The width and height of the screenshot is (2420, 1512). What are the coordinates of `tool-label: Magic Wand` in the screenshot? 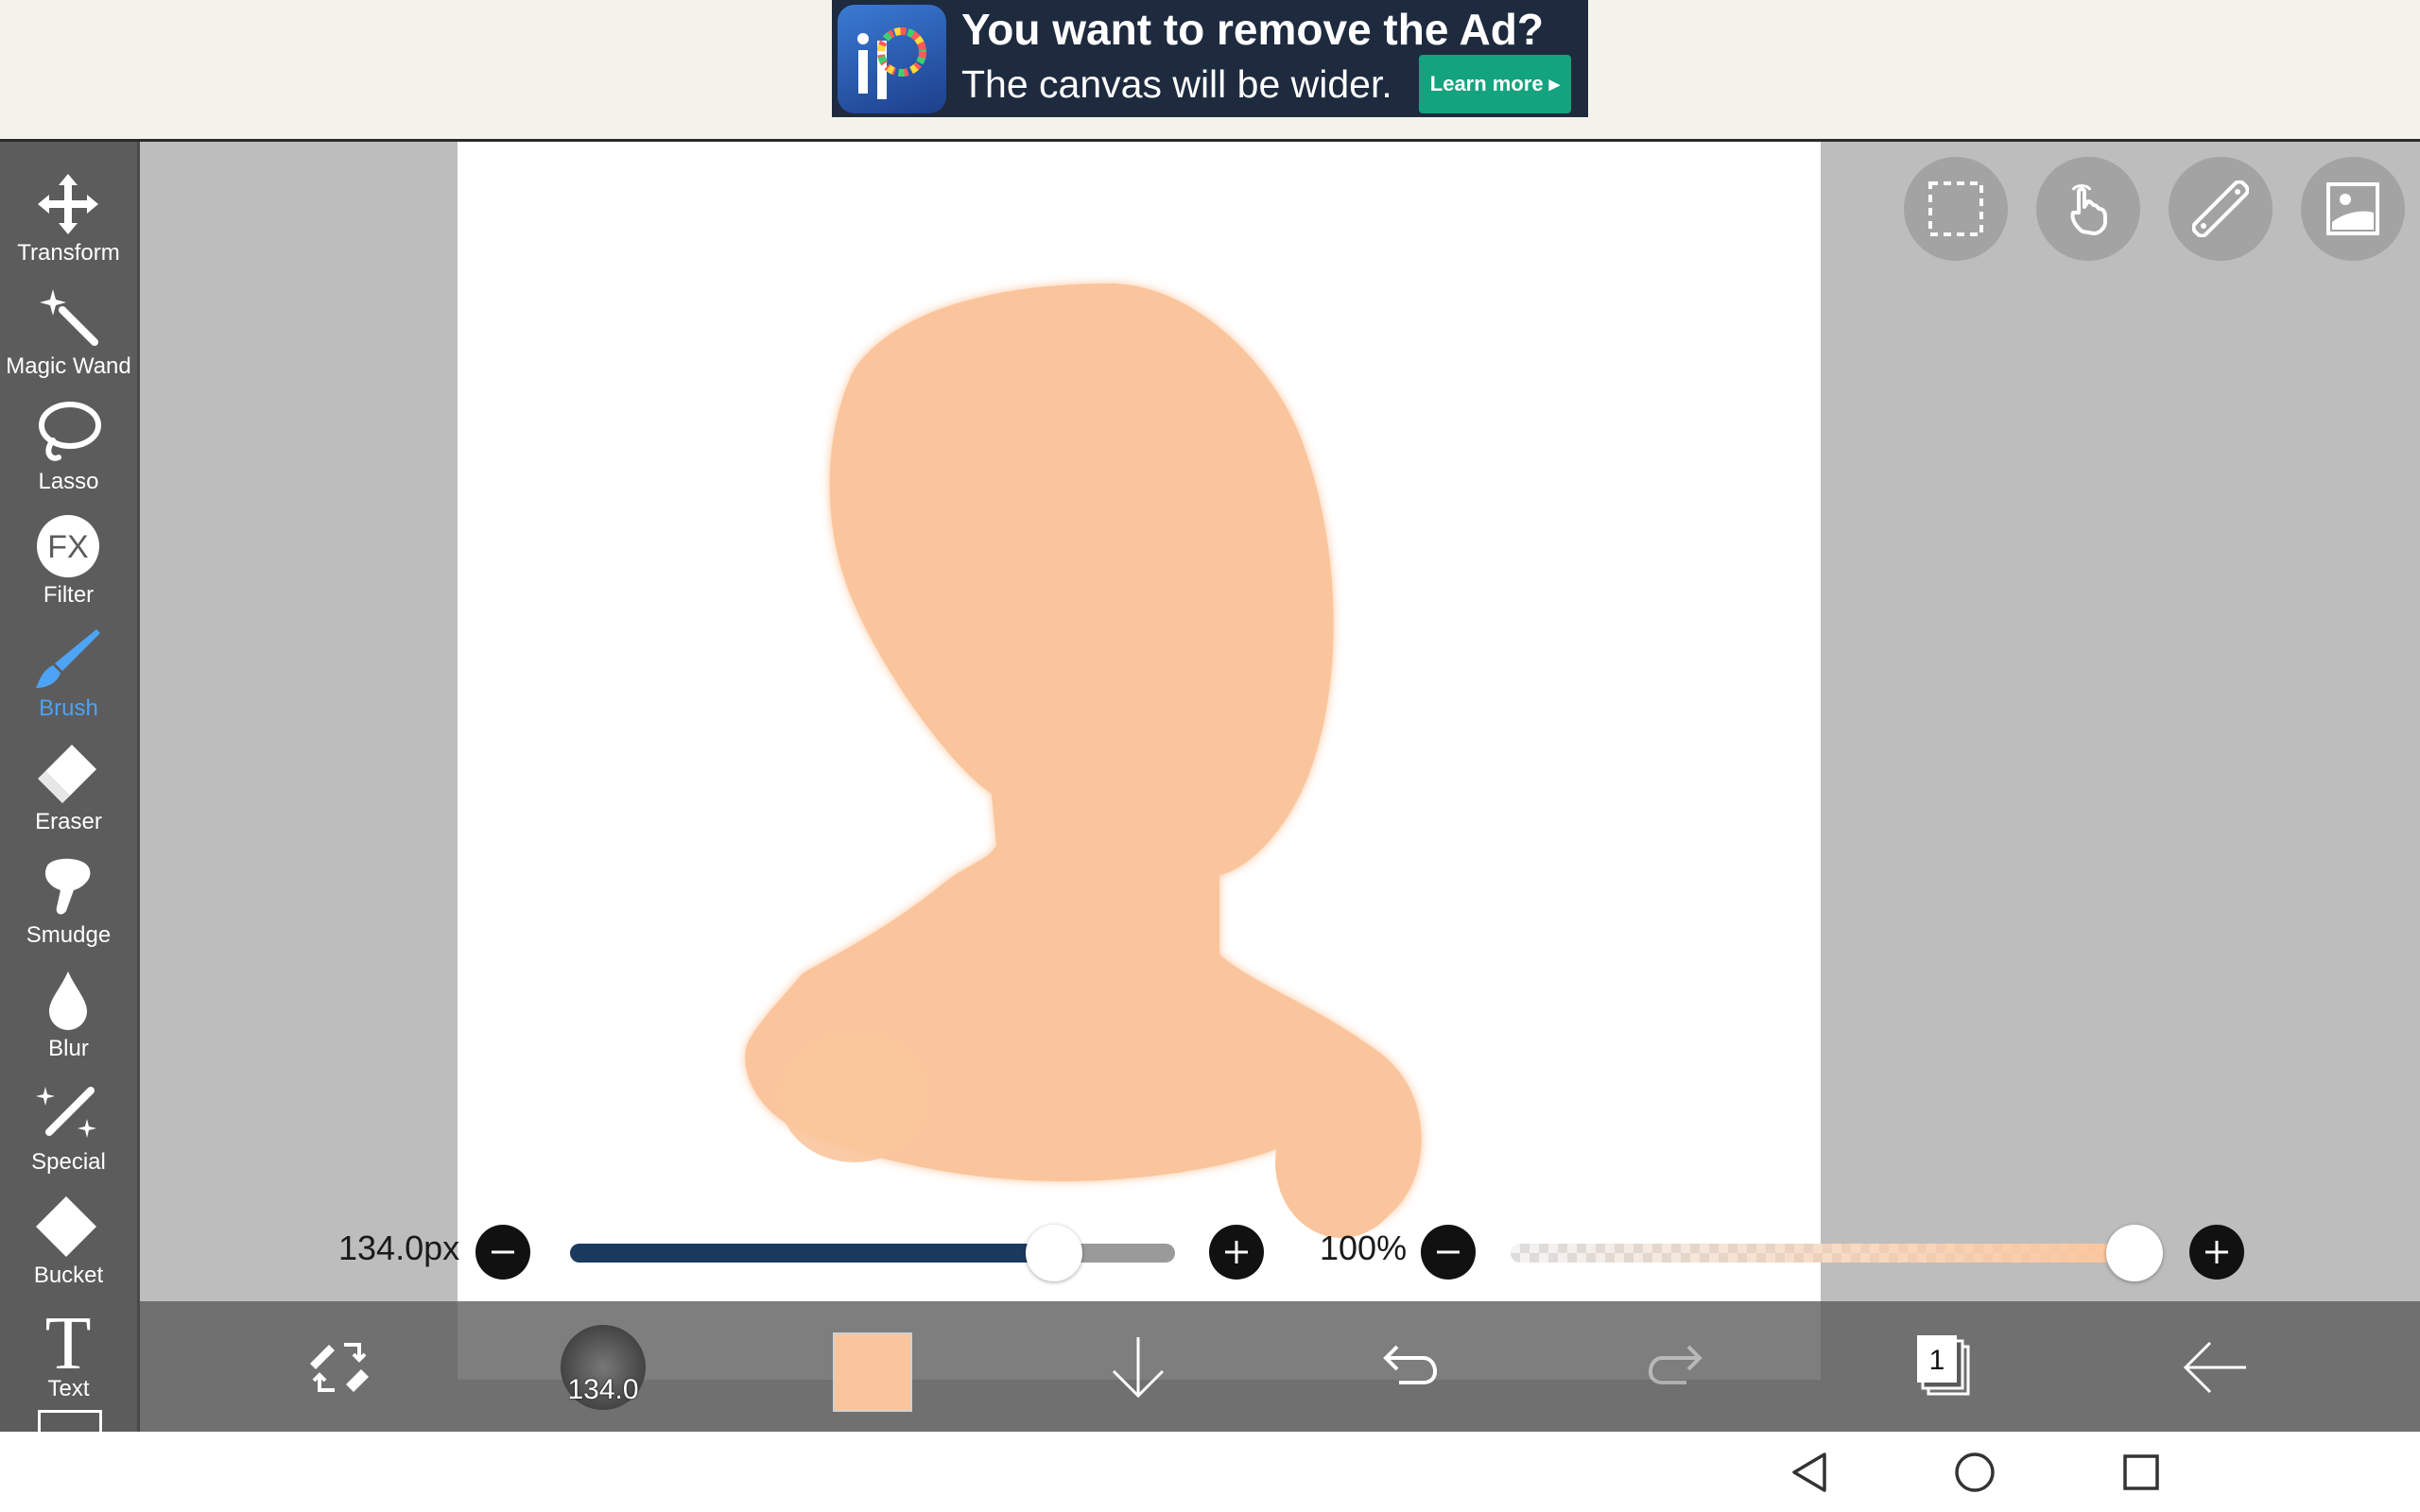 It's located at (68, 366).